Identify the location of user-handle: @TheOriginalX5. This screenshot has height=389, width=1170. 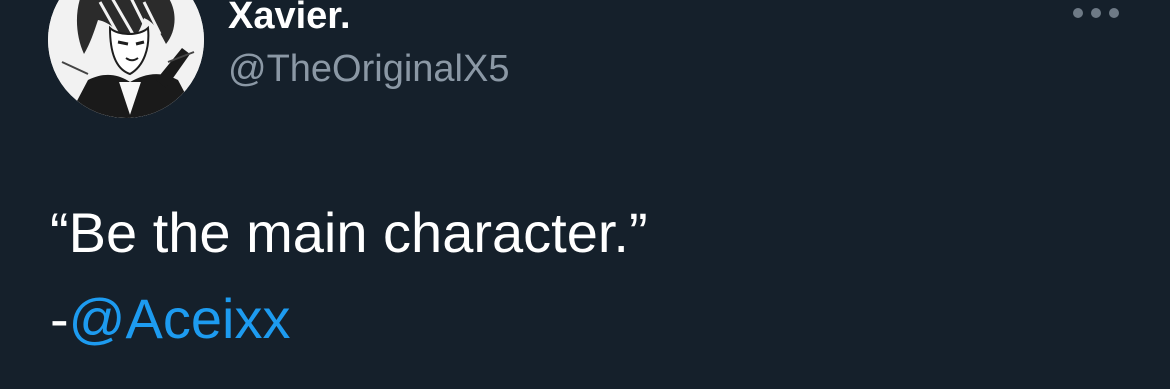
(368, 69).